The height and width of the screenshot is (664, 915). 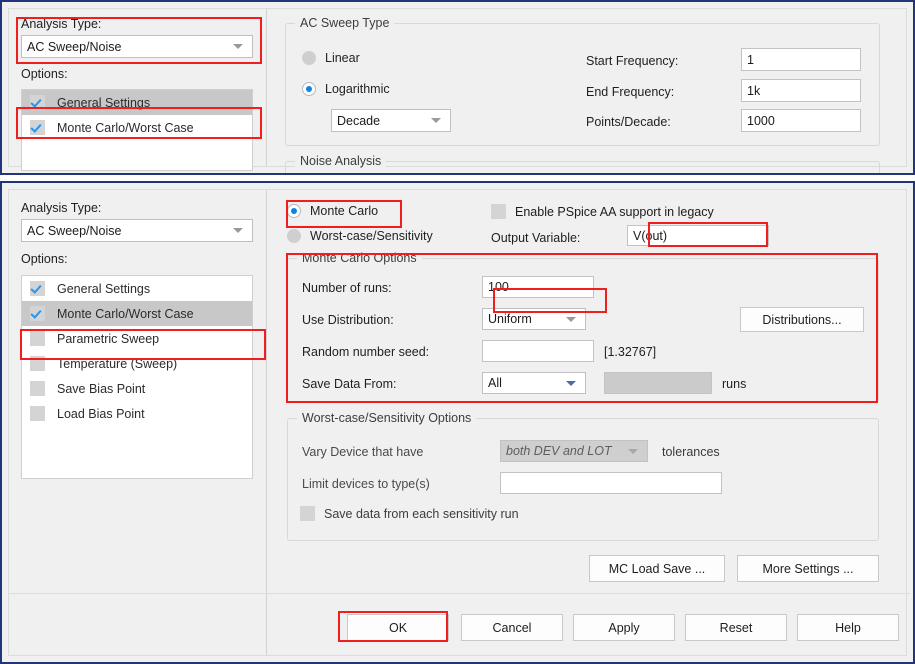 What do you see at coordinates (331, 58) in the screenshot?
I see `radio-linear: Linear` at bounding box center [331, 58].